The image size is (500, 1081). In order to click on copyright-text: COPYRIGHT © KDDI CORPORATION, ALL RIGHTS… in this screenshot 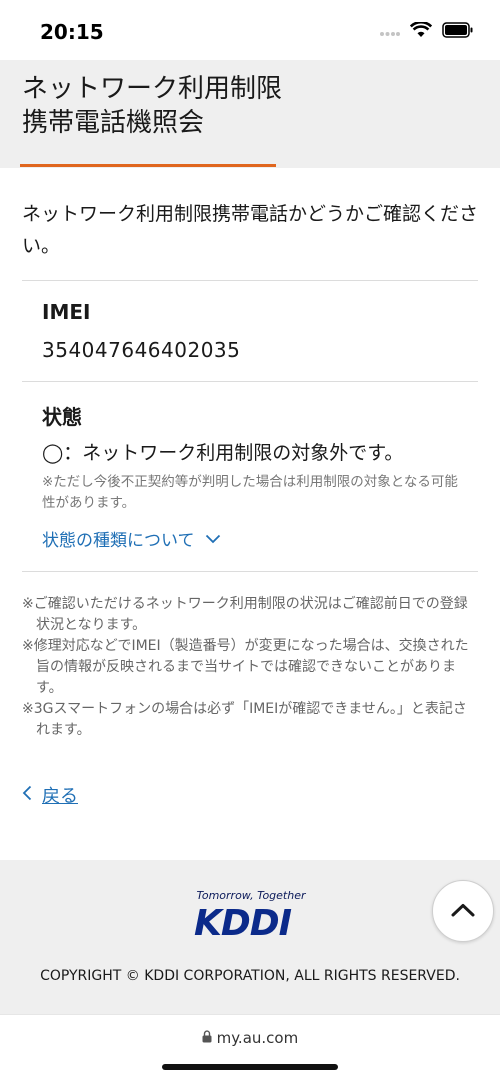, I will do `click(250, 976)`.